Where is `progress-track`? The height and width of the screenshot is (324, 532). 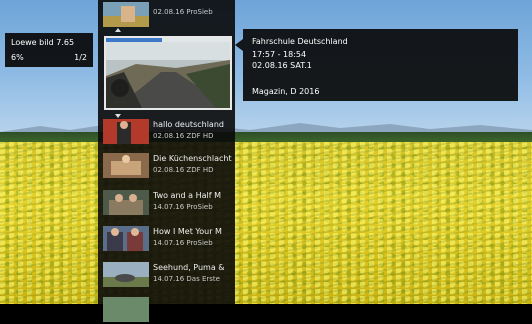 progress-track is located at coordinates (168, 40).